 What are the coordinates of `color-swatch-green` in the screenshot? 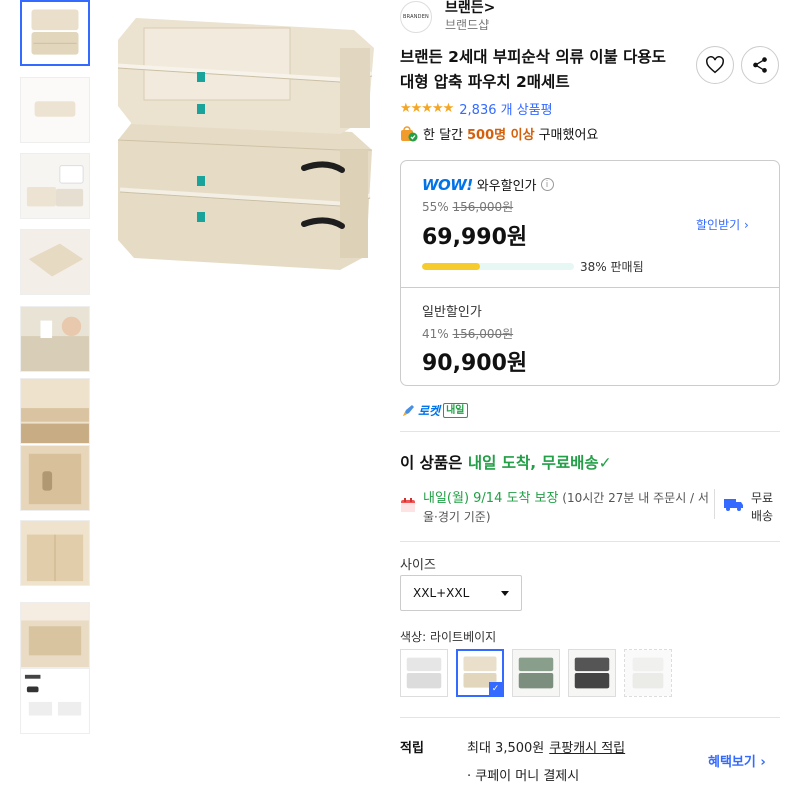 It's located at (536, 673).